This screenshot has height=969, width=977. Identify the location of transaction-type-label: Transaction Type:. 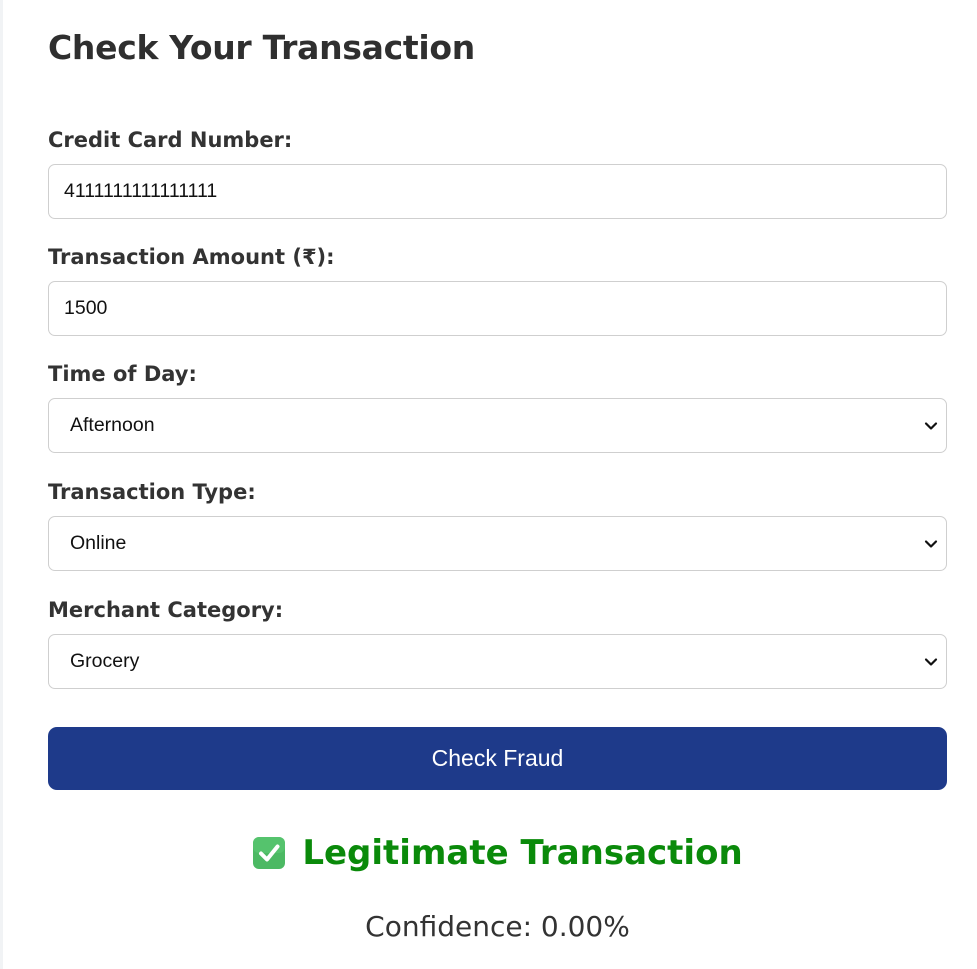
(152, 492).